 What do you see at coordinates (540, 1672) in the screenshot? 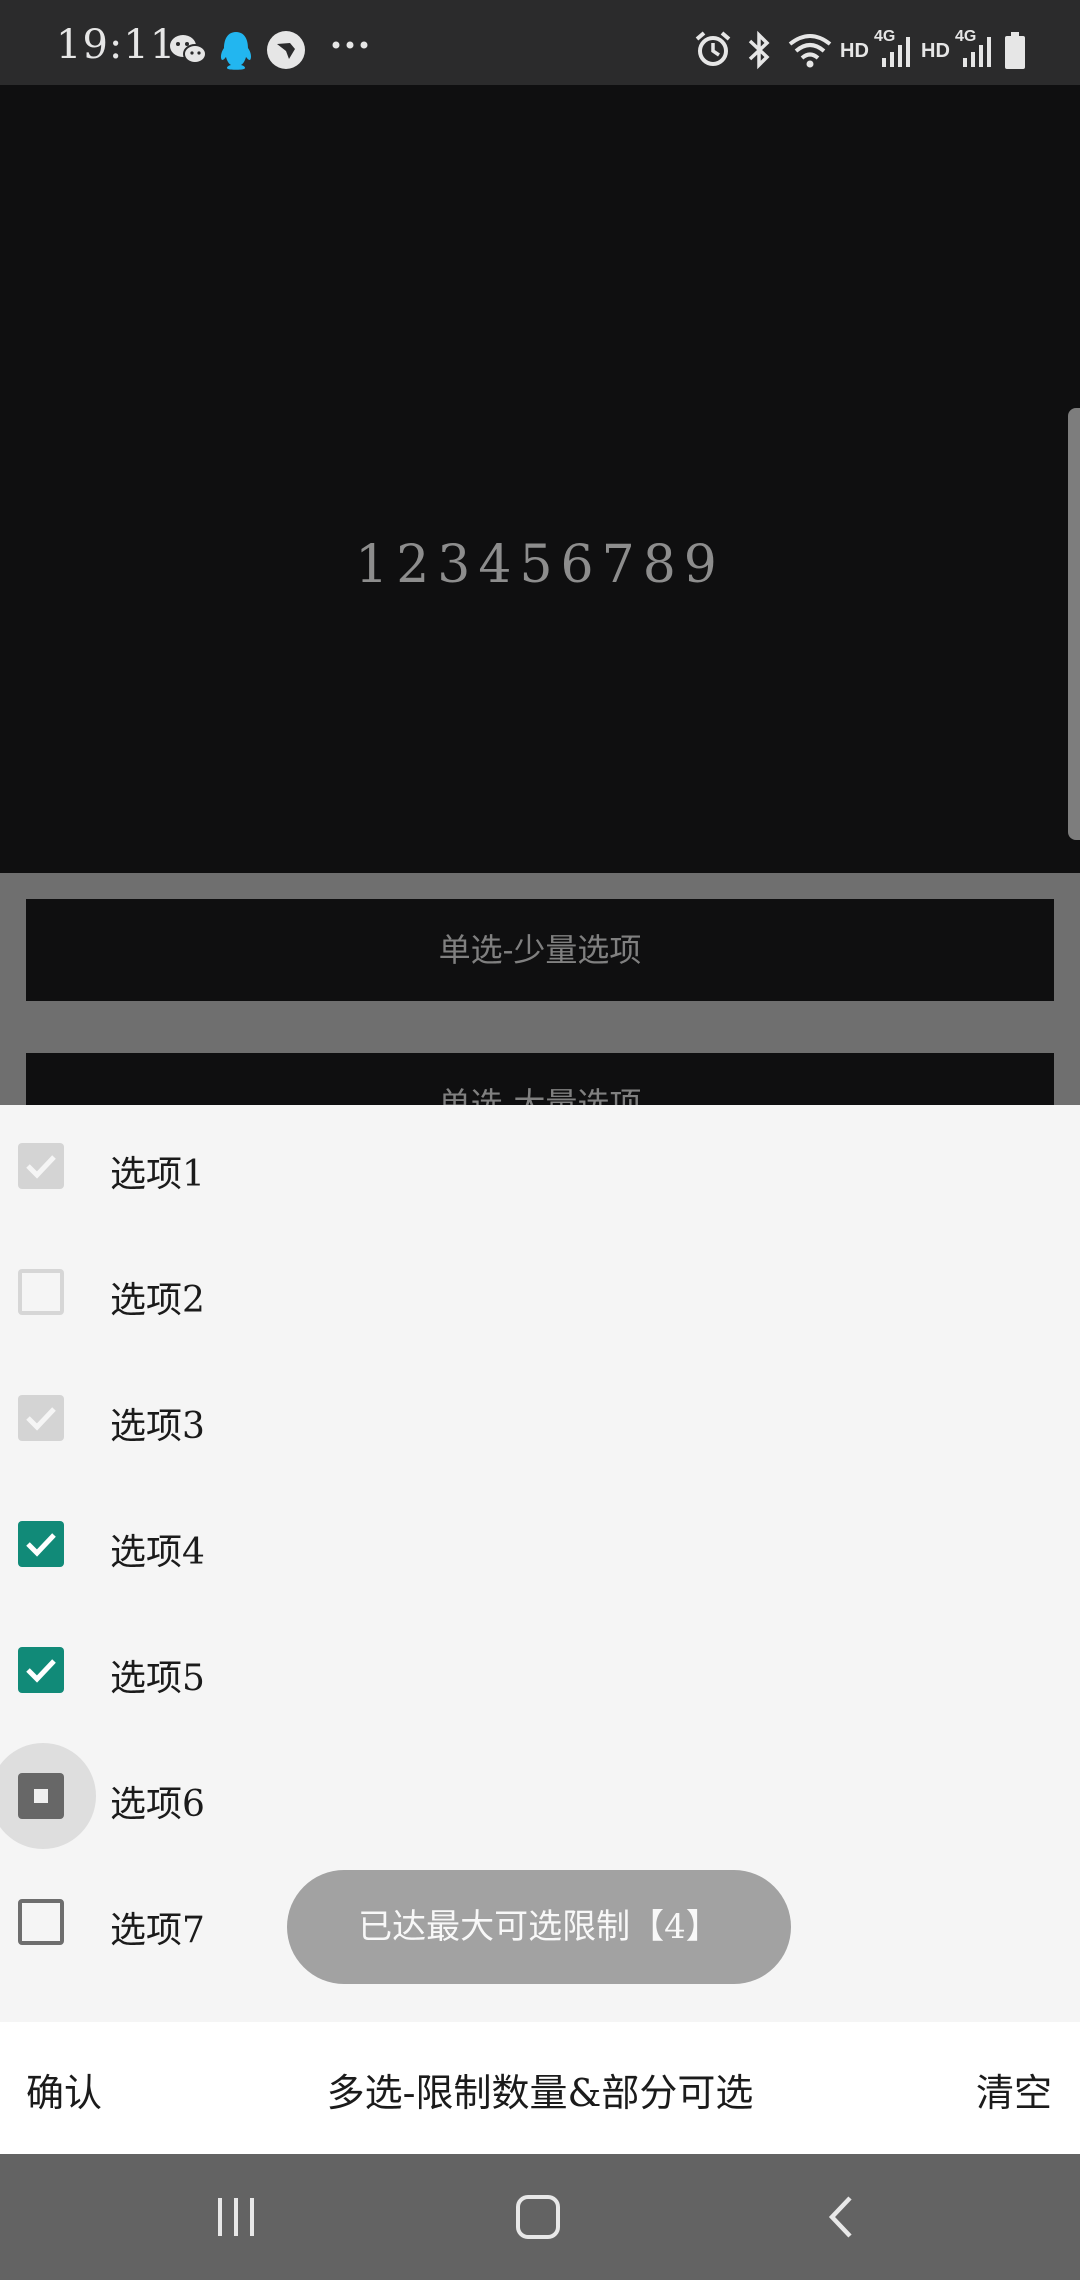
I see `option-row: 选项5` at bounding box center [540, 1672].